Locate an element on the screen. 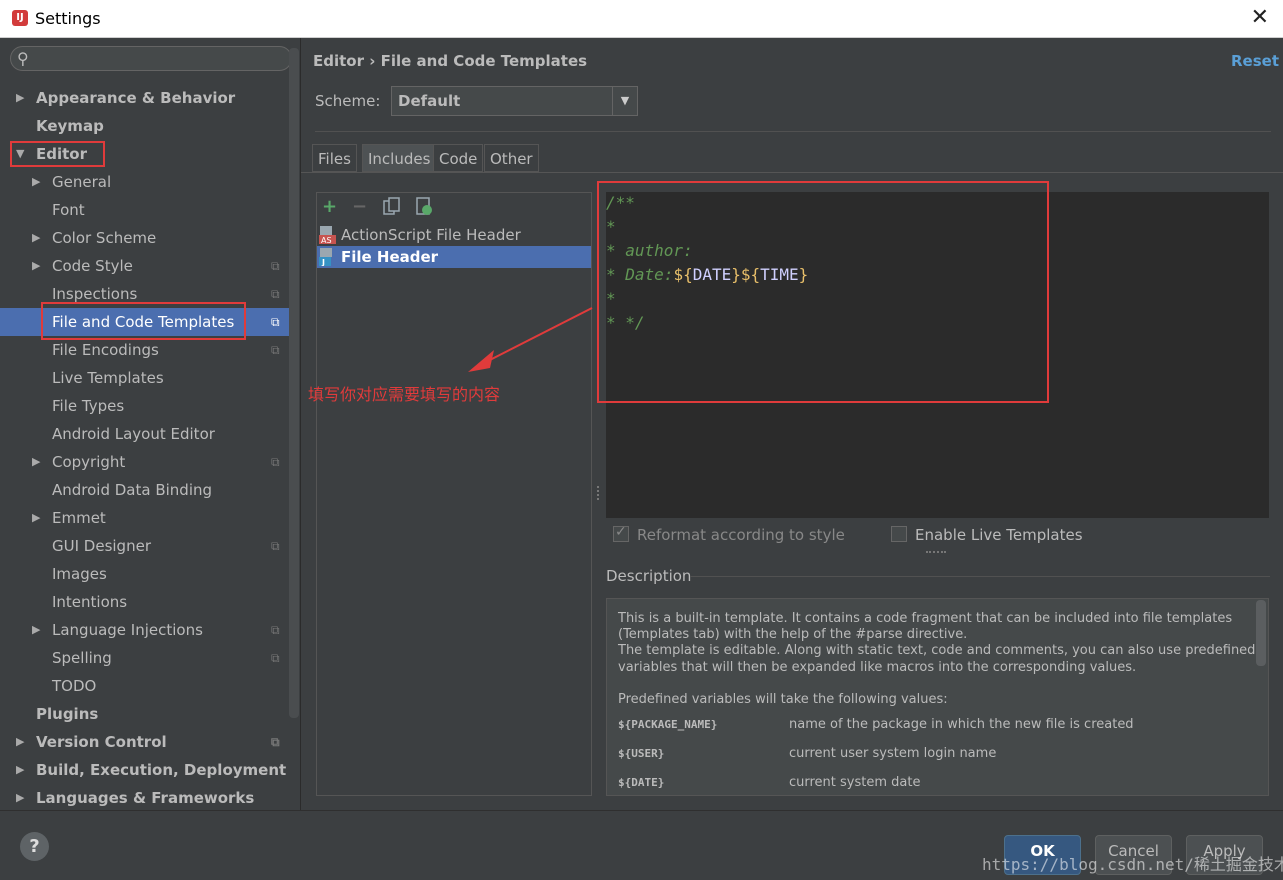 This screenshot has width=1283, height=880. code-line-3: * author: is located at coordinates (649, 250).